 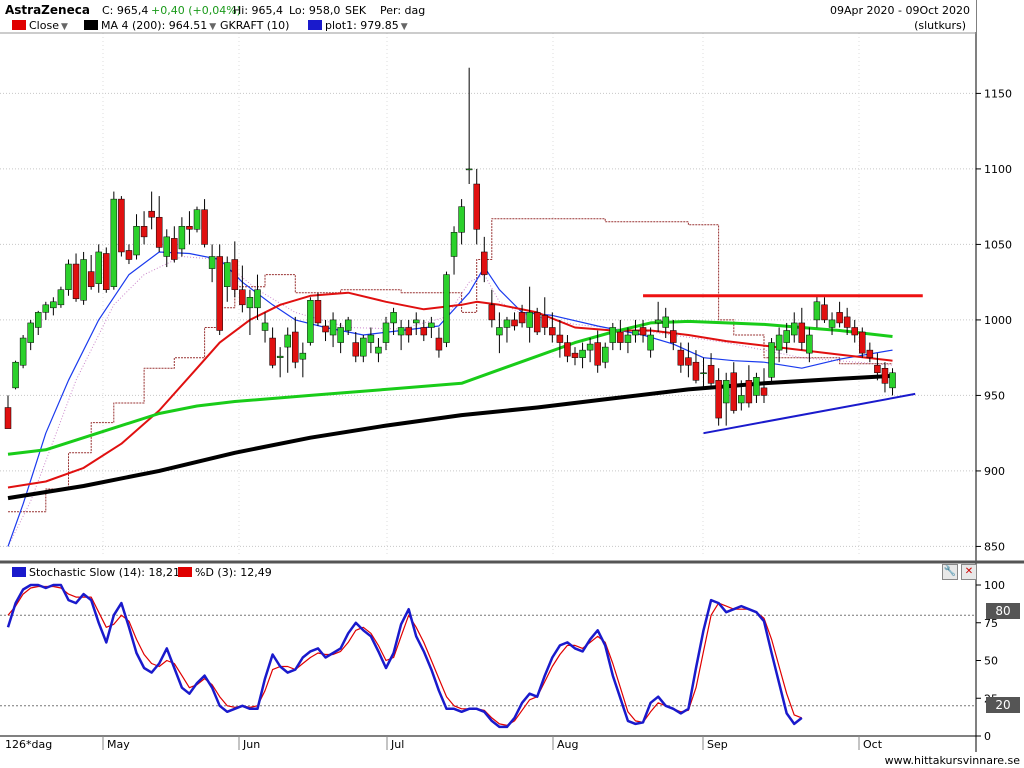 What do you see at coordinates (950, 572) in the screenshot?
I see `wrench-icon: 🔧` at bounding box center [950, 572].